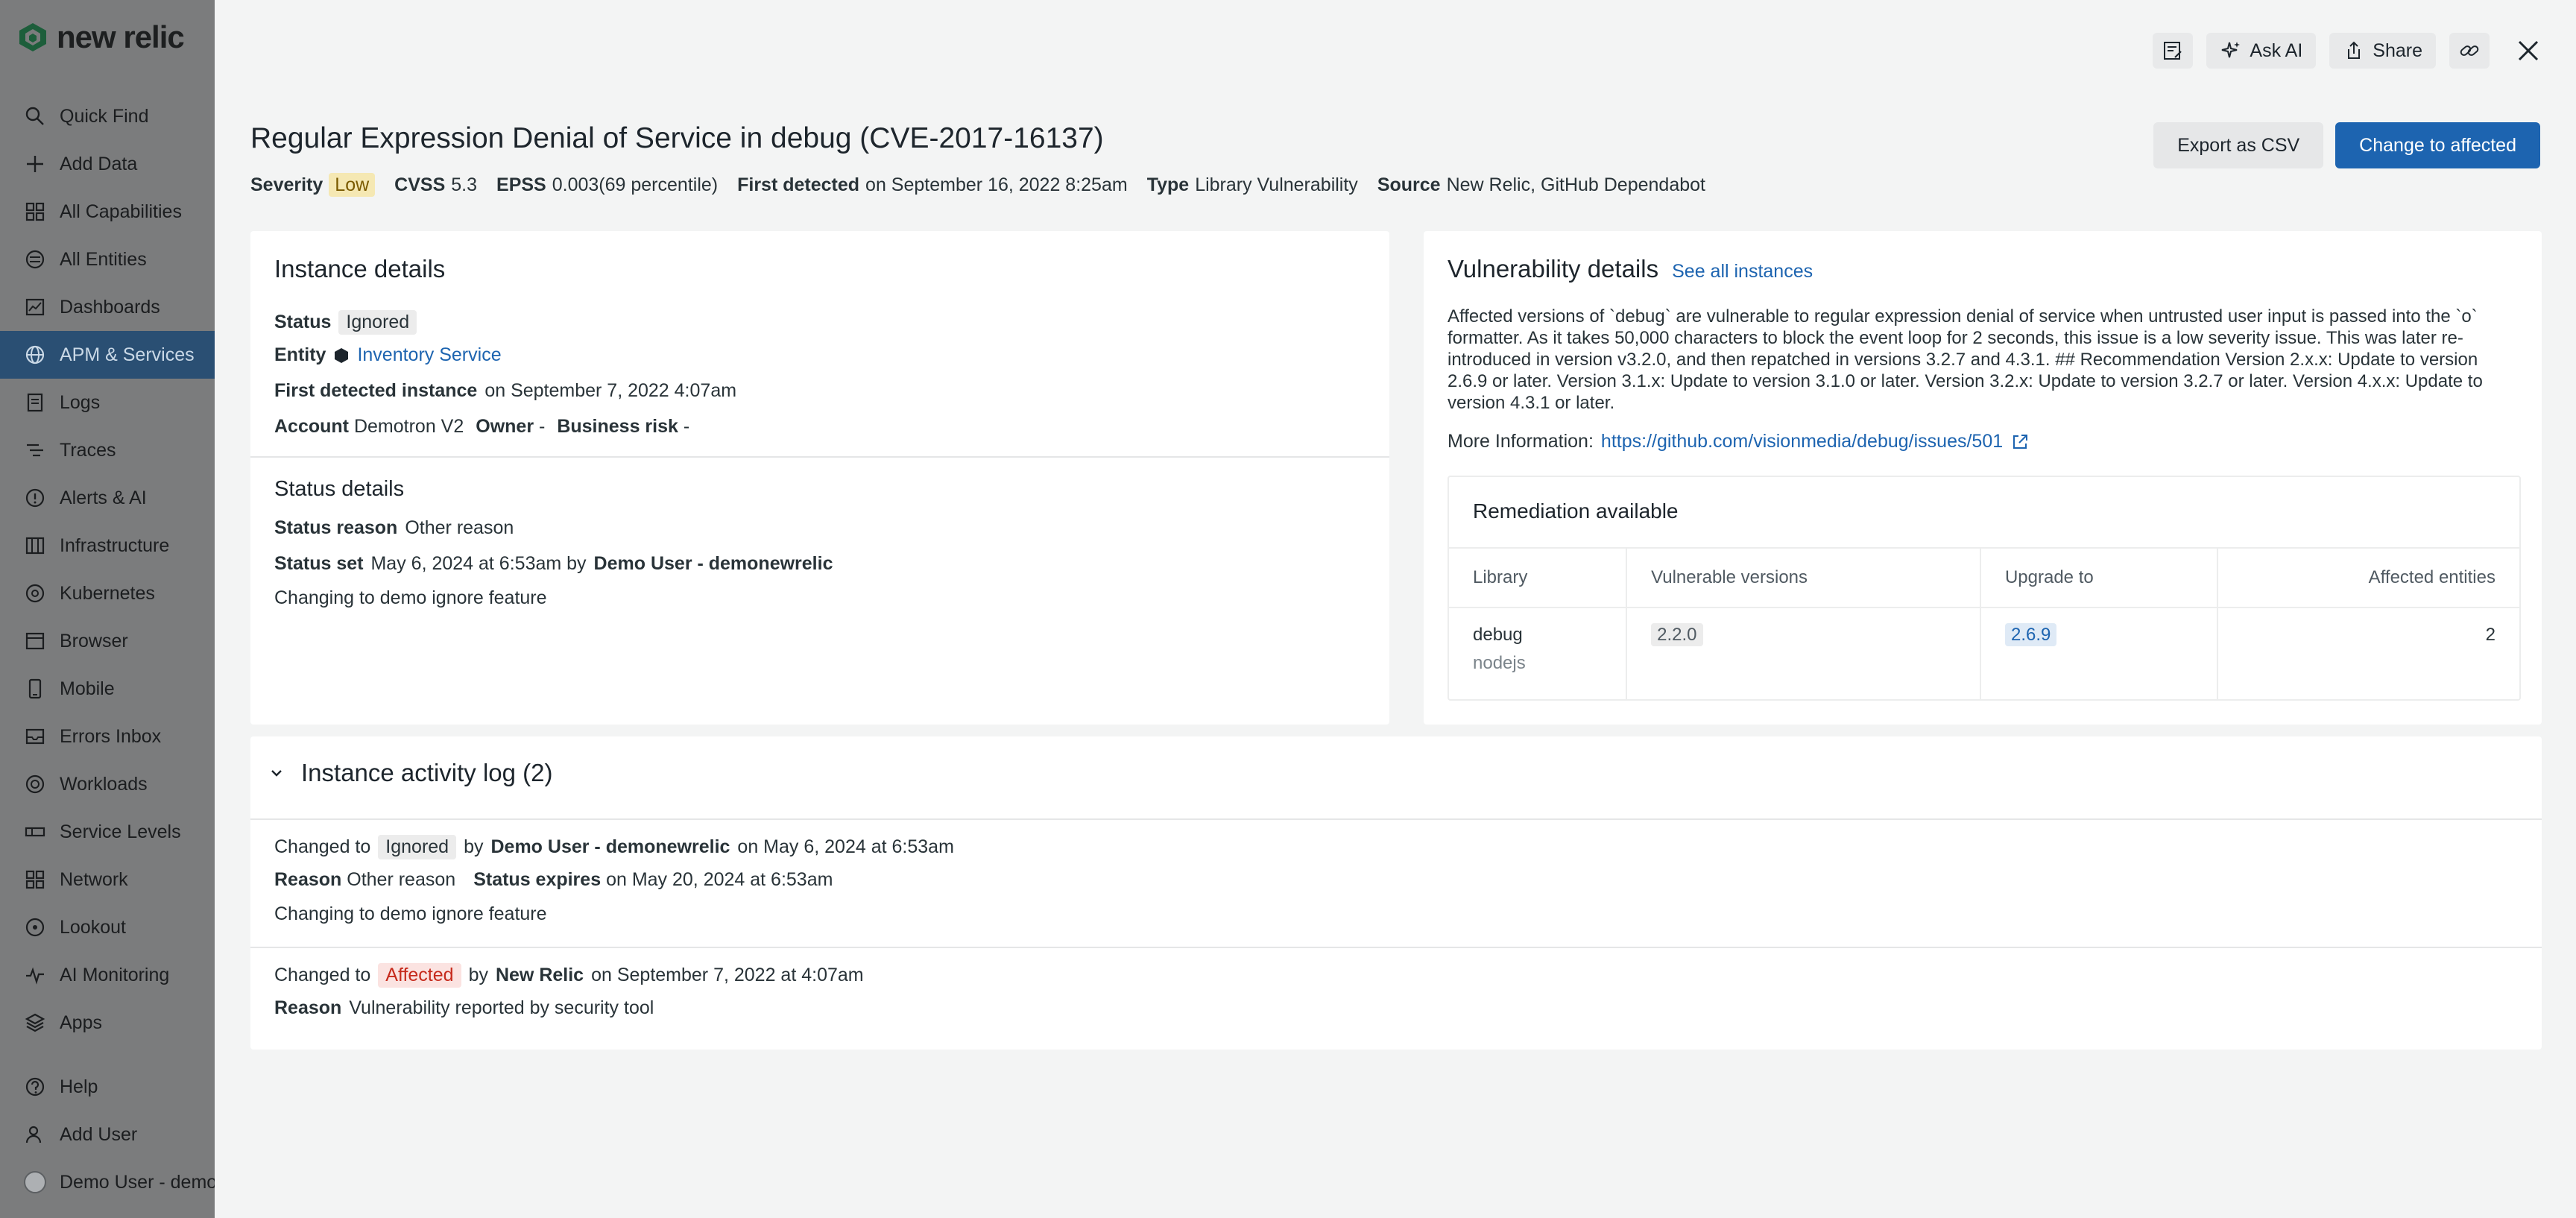  Describe the element at coordinates (35, 498) in the screenshot. I see `alert-icon` at that location.